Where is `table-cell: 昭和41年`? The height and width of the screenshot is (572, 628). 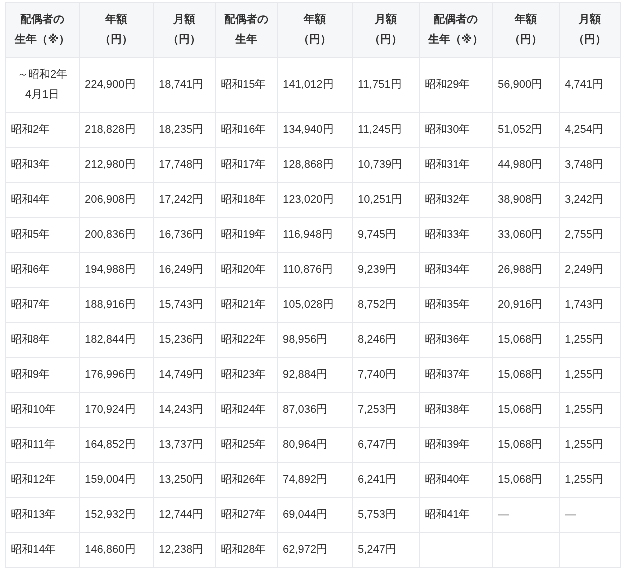 table-cell: 昭和41年 is located at coordinates (456, 515).